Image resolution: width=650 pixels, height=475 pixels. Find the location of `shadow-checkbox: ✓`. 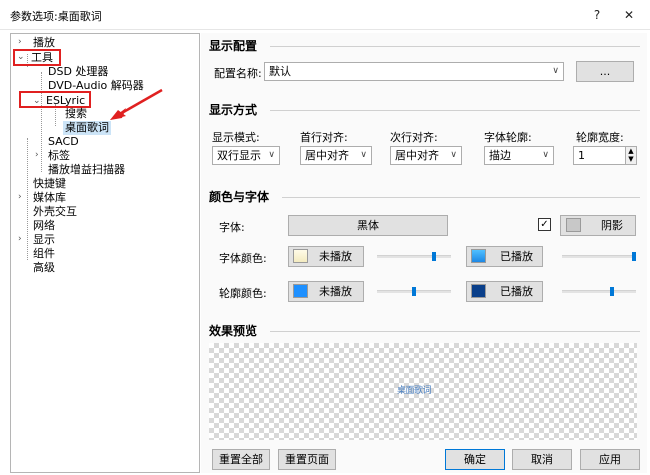

shadow-checkbox: ✓ is located at coordinates (544, 224).